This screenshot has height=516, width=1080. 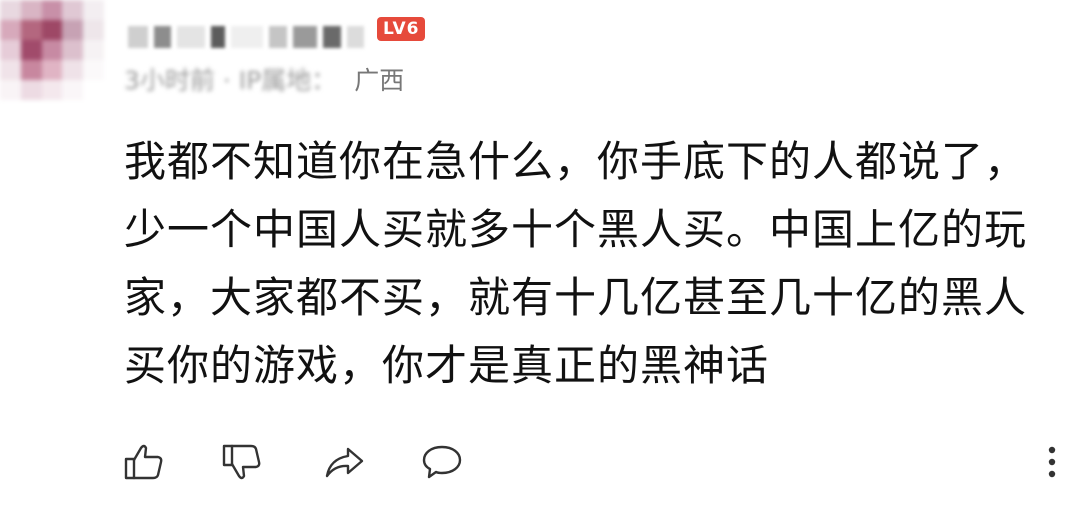 I want to click on avatar, so click(x=52, y=50).